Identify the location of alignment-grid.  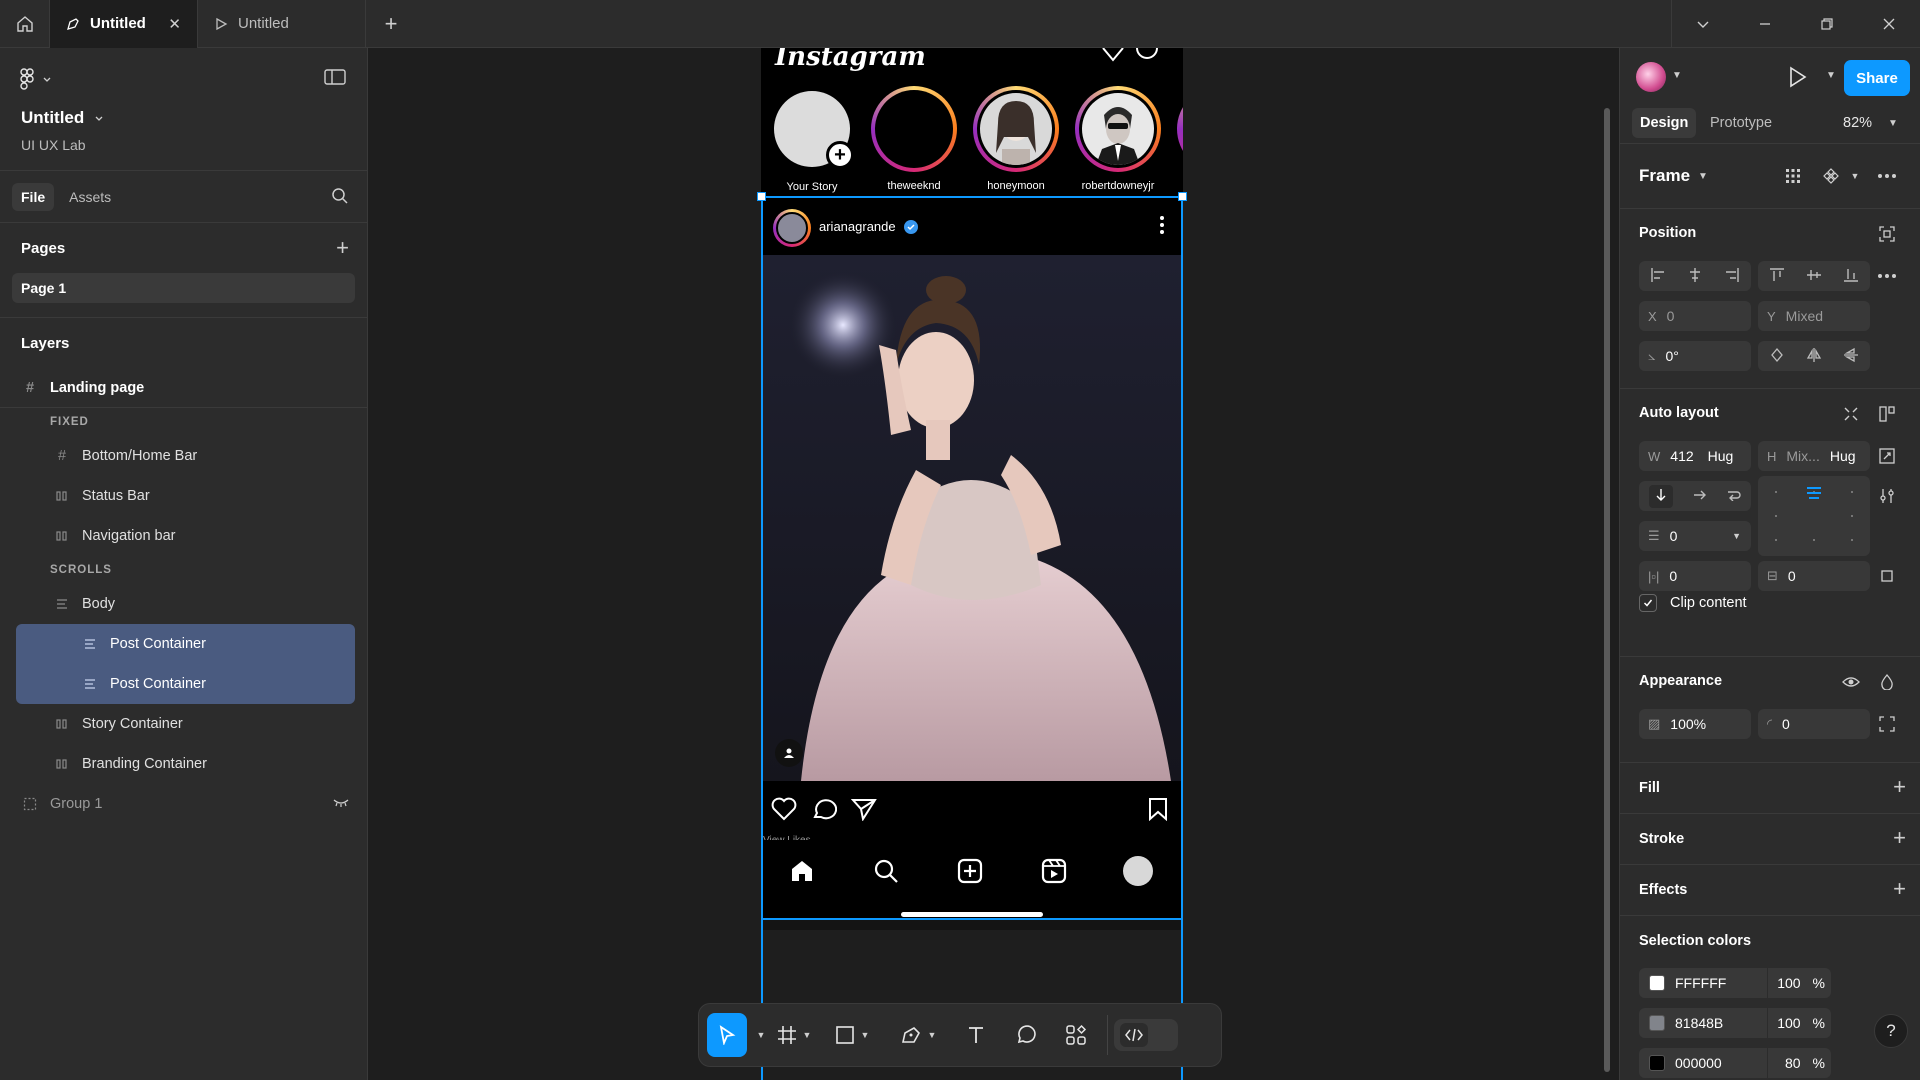
(1814, 516).